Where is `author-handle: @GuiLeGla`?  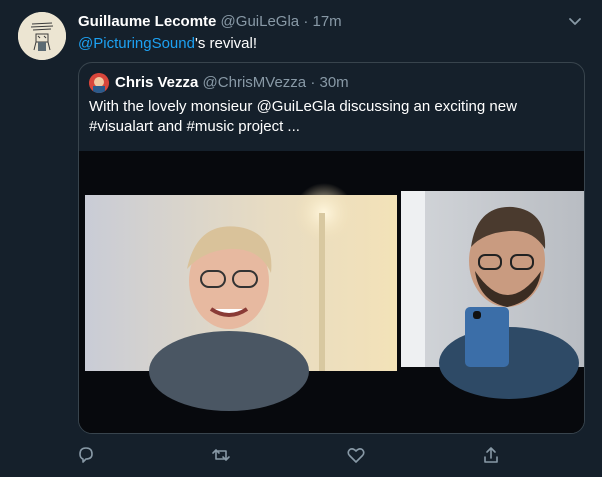 author-handle: @GuiLeGla is located at coordinates (260, 21).